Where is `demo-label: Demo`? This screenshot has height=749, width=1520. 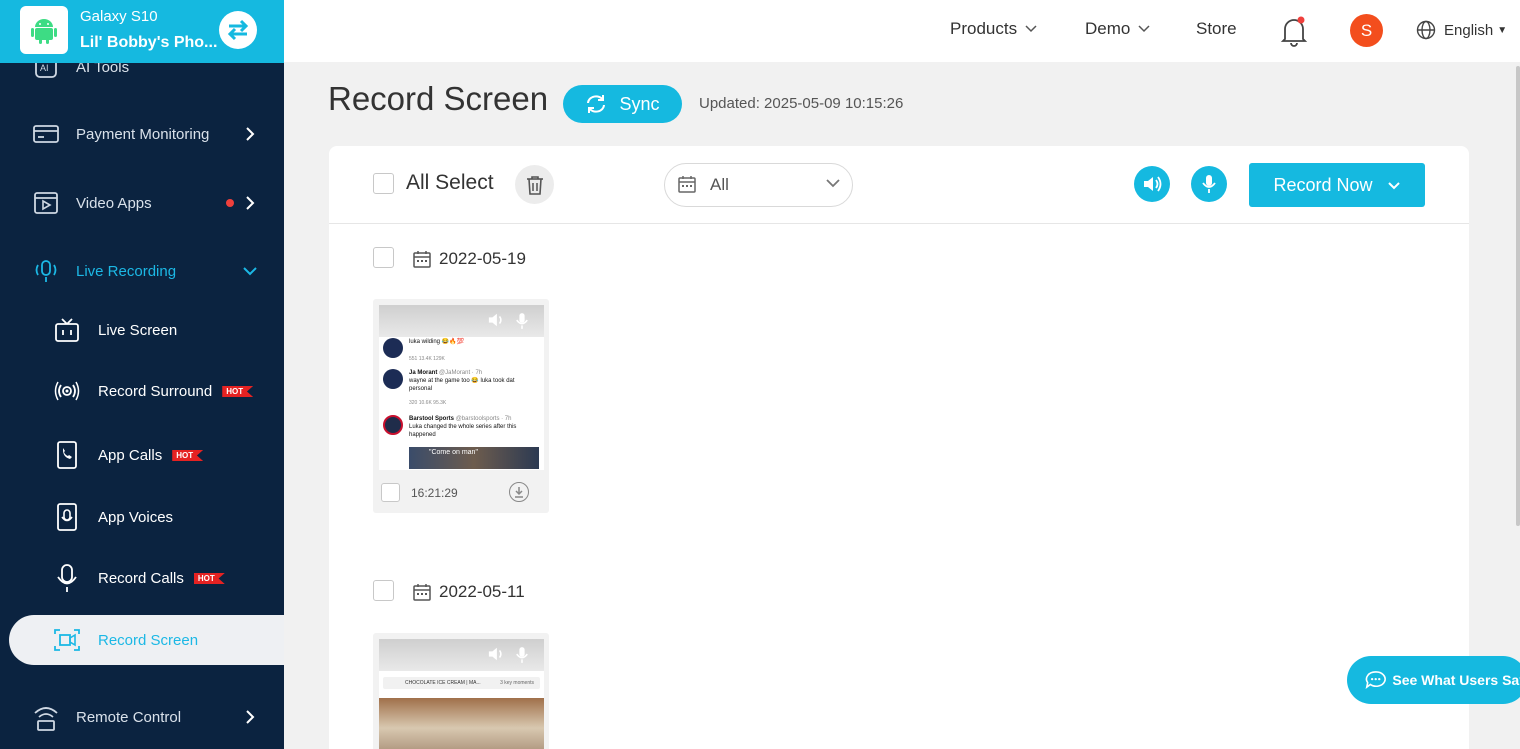
demo-label: Demo is located at coordinates (1108, 28).